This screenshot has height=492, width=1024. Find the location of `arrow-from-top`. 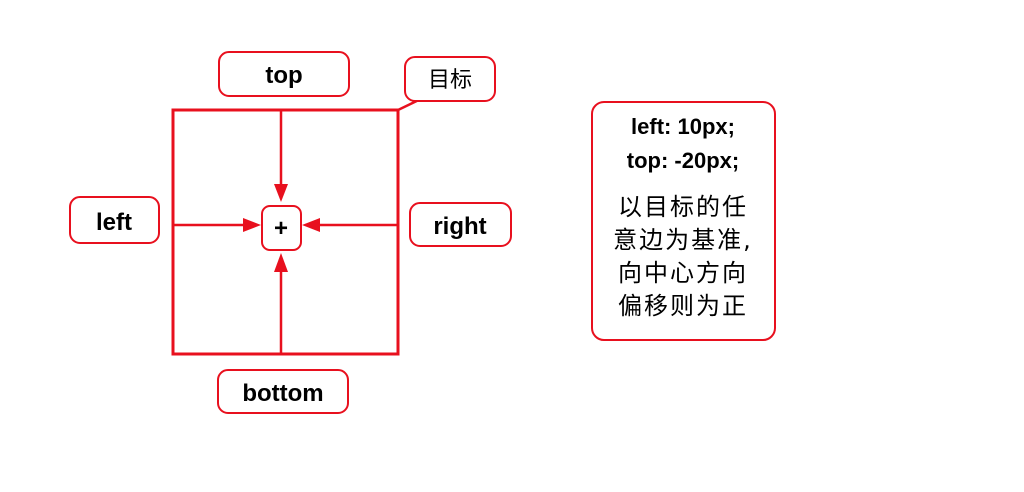

arrow-from-top is located at coordinates (281, 156).